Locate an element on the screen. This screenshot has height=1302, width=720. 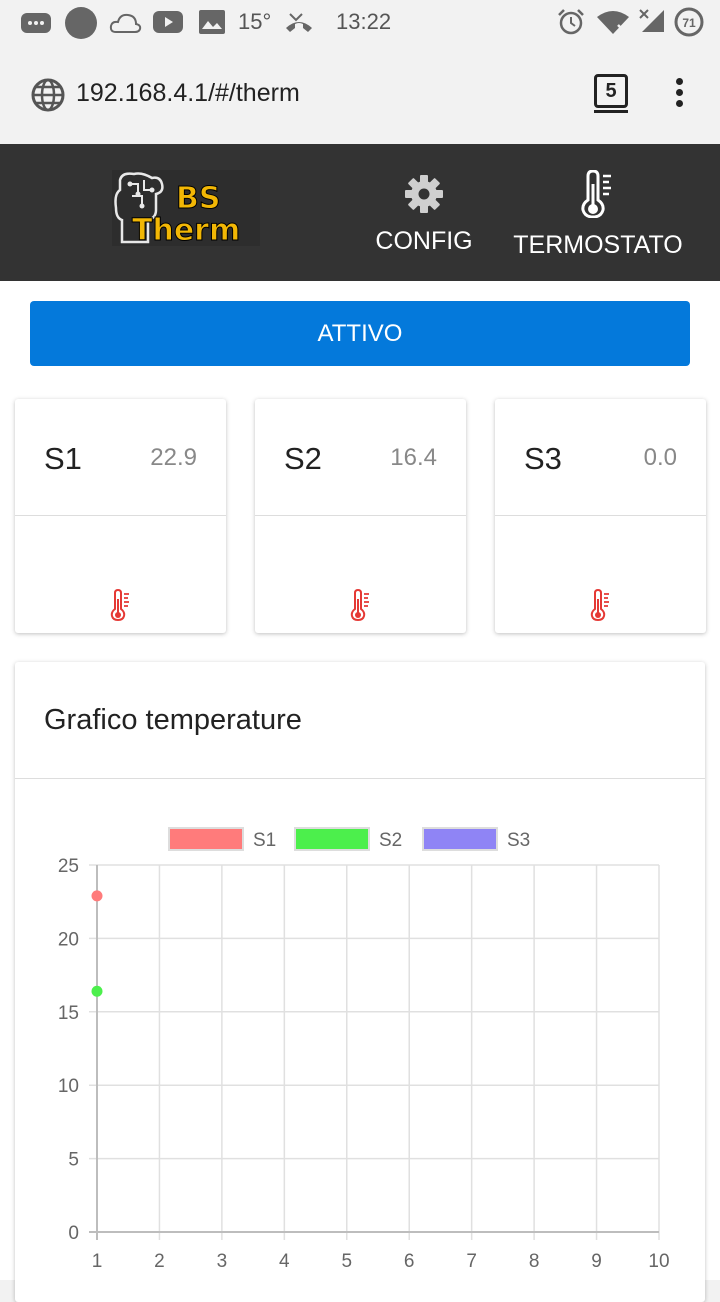
logo-graphic: BS Therm is located at coordinates (177, 210).